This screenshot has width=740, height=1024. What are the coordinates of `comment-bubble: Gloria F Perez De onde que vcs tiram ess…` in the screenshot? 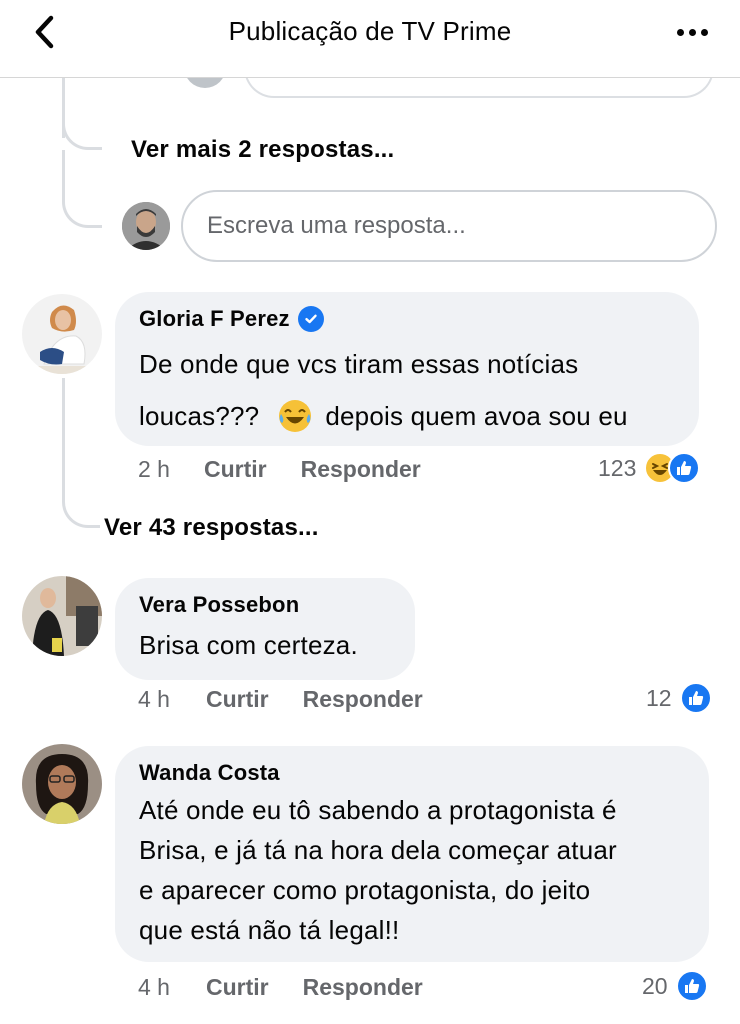 It's located at (407, 369).